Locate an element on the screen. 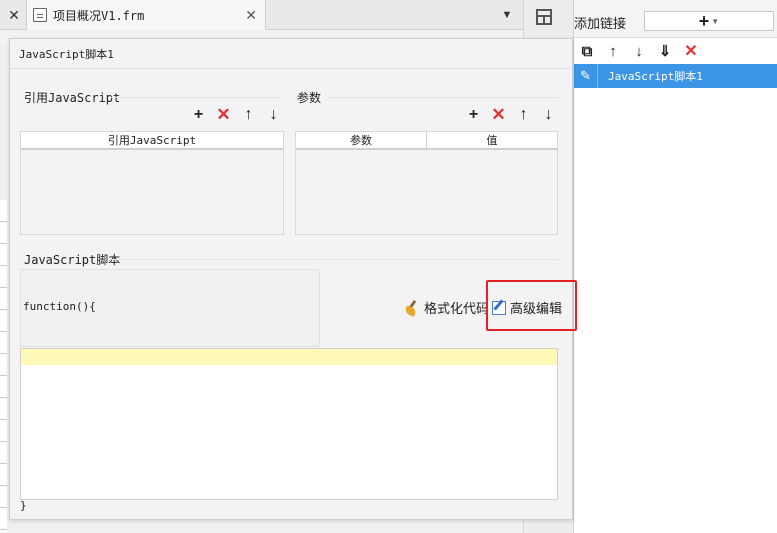  report-grid is located at coordinates (3, 366).